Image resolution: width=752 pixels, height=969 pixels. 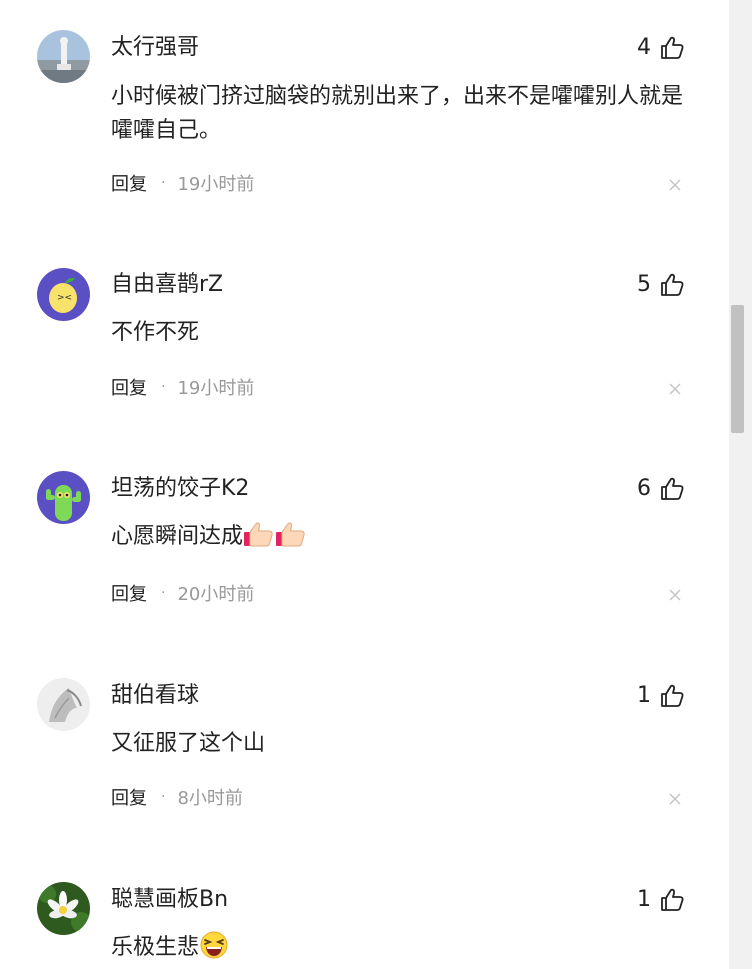 I want to click on username: 太行强哥, so click(x=155, y=48).